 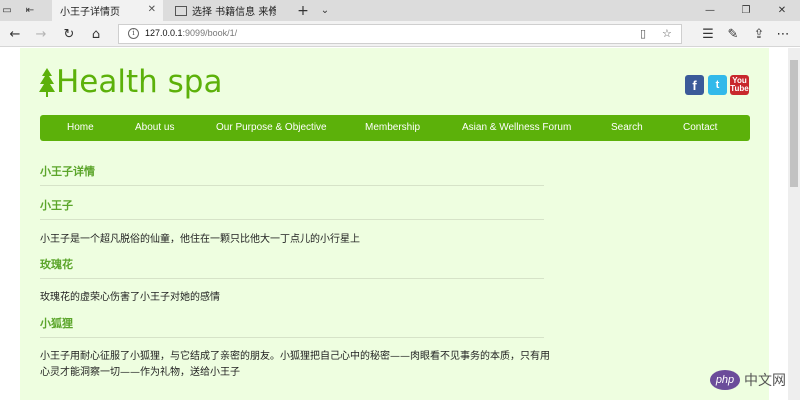 I want to click on watermark-text: 中文网, so click(x=765, y=381).